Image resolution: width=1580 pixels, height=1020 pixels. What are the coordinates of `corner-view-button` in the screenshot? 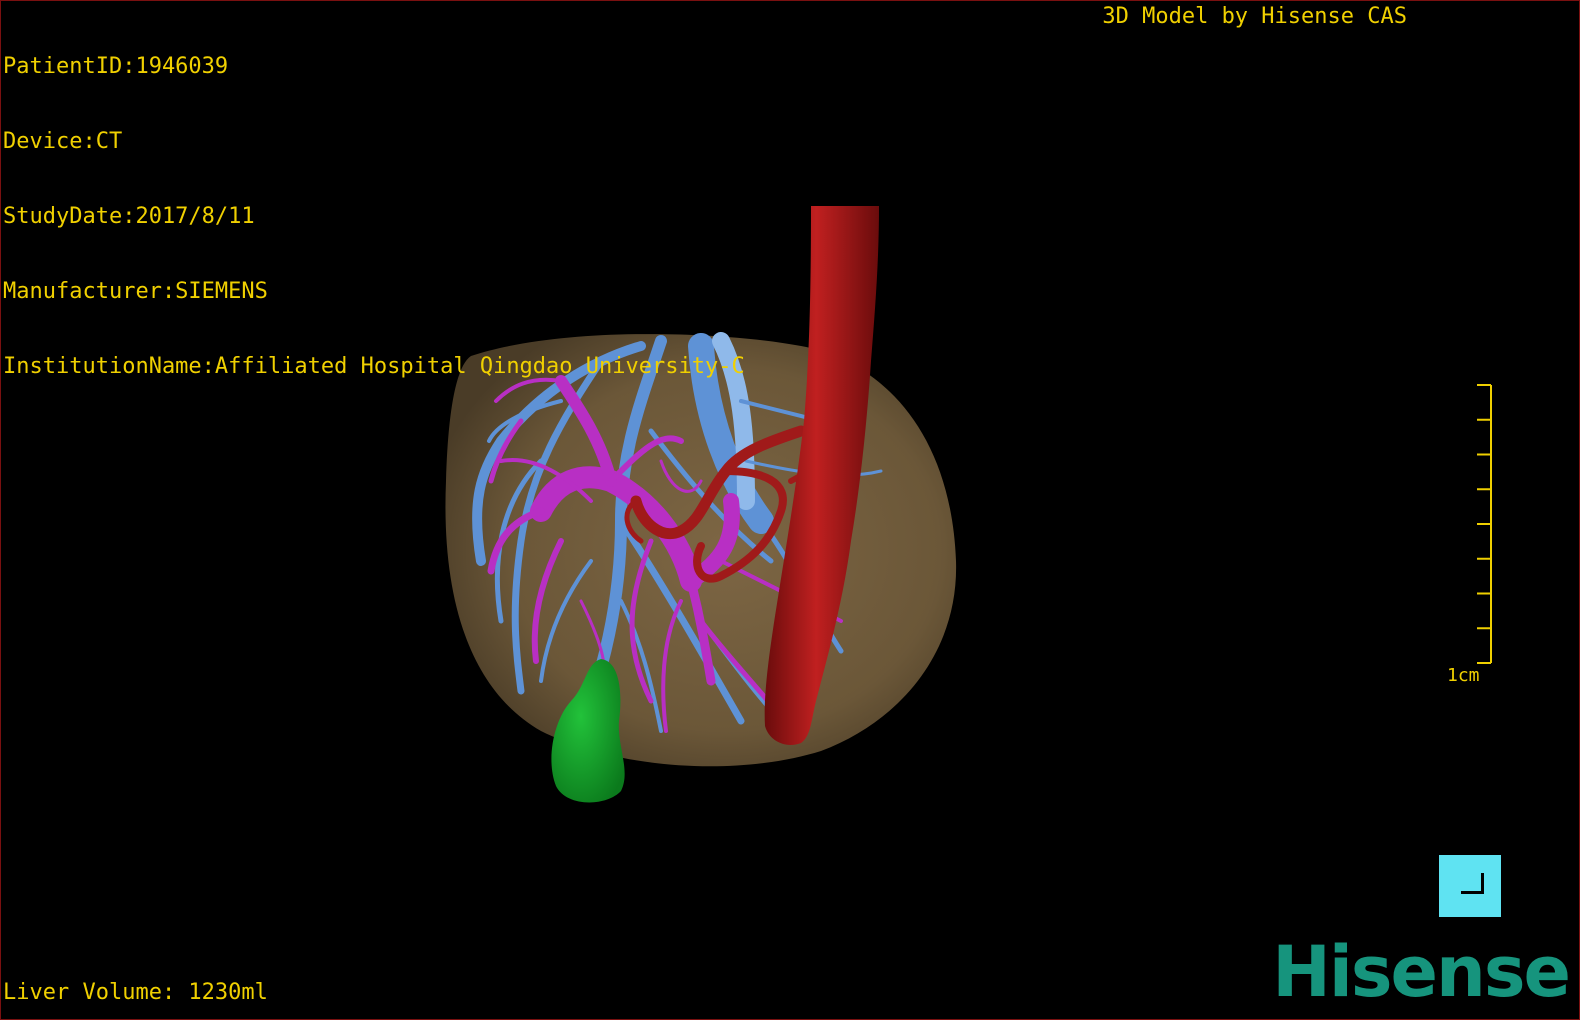 It's located at (1470, 886).